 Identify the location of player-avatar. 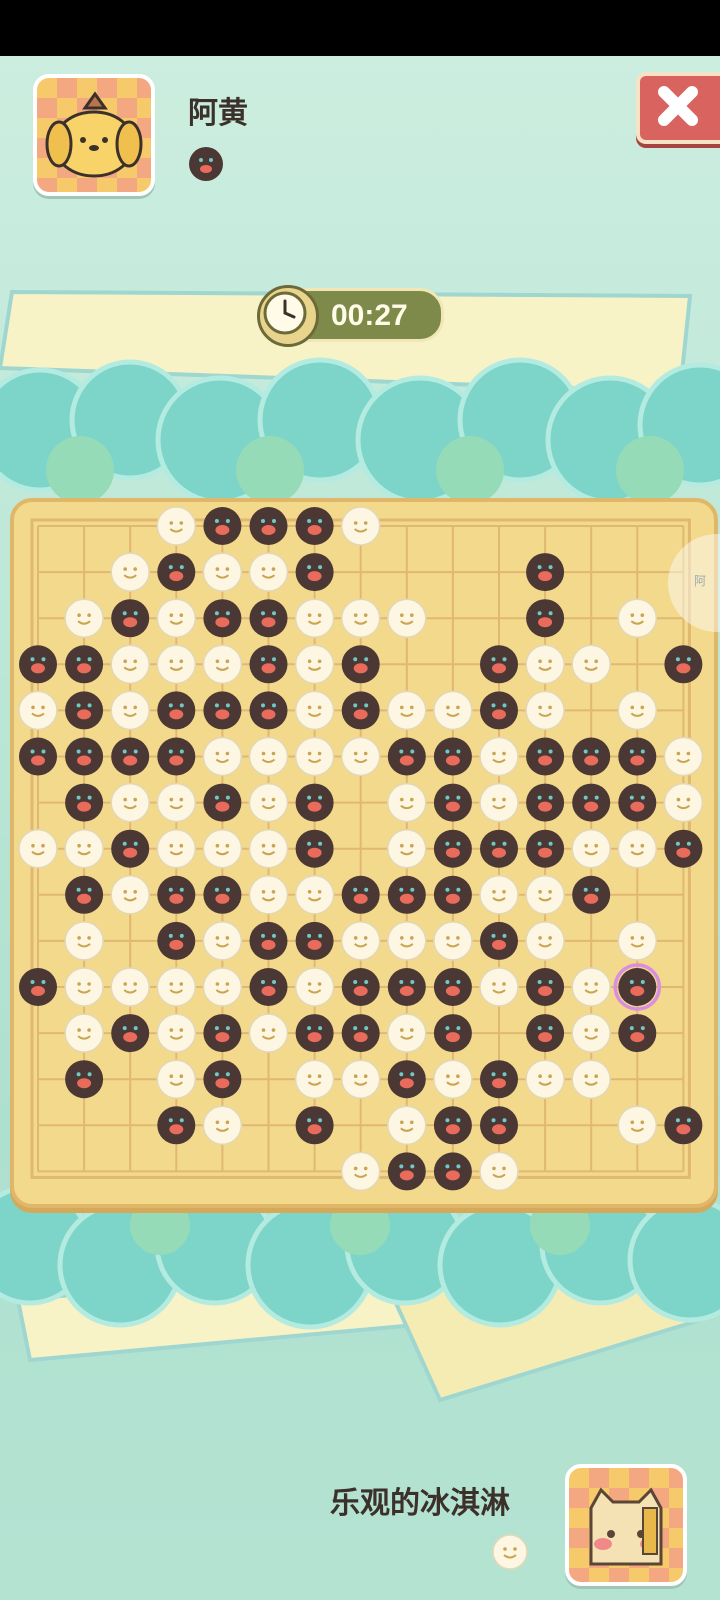
(626, 1525).